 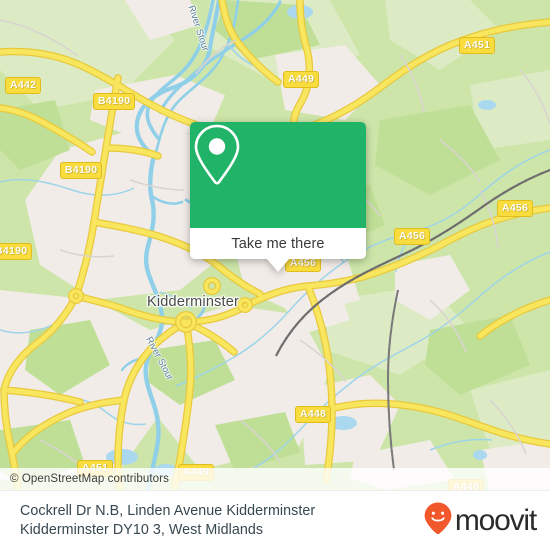 What do you see at coordinates (89, 479) in the screenshot?
I see `osm-attribution-text: © OpenStreetMap contributors` at bounding box center [89, 479].